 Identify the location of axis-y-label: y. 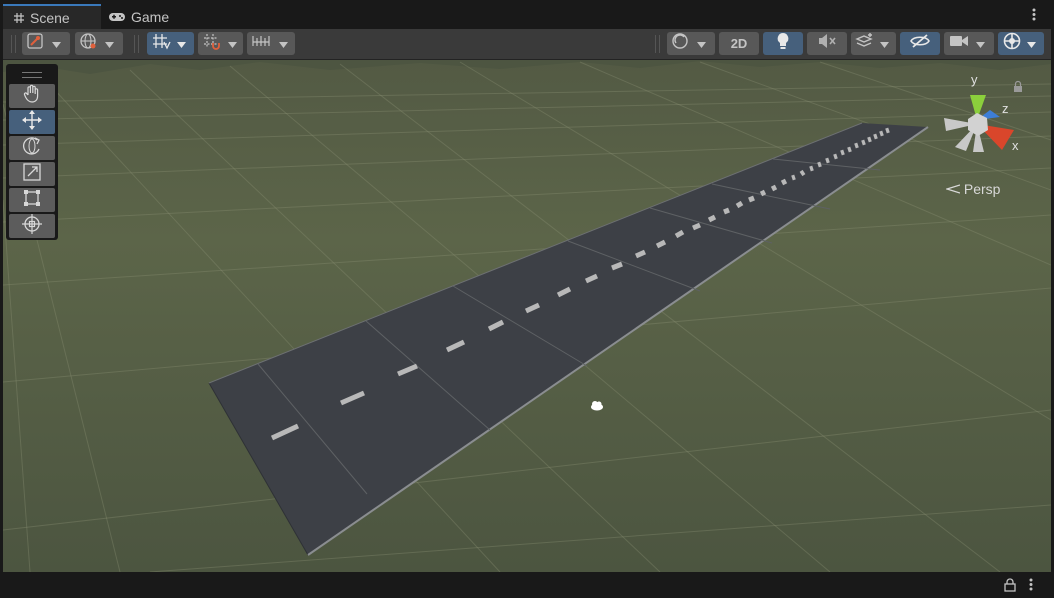
(974, 79).